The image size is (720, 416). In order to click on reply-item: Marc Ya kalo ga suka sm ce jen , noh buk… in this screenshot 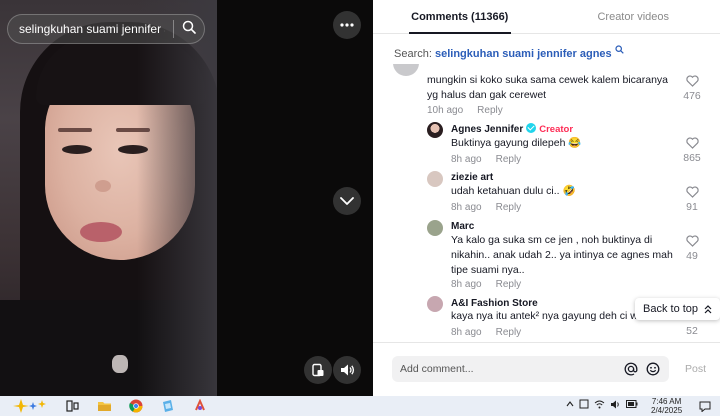, I will do `click(546, 256)`.